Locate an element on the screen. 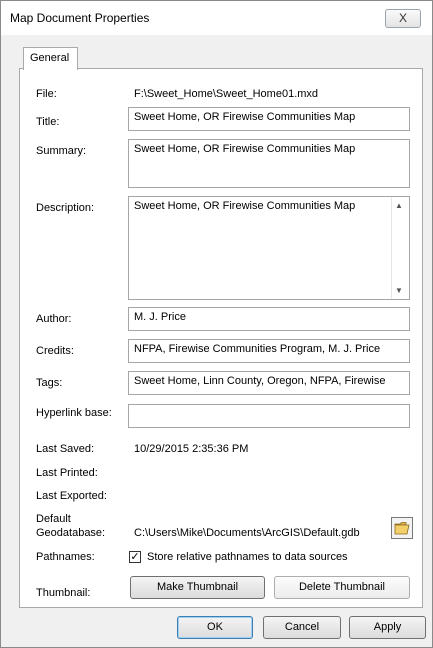 The image size is (433, 648). cancel-label: Cancel is located at coordinates (302, 627).